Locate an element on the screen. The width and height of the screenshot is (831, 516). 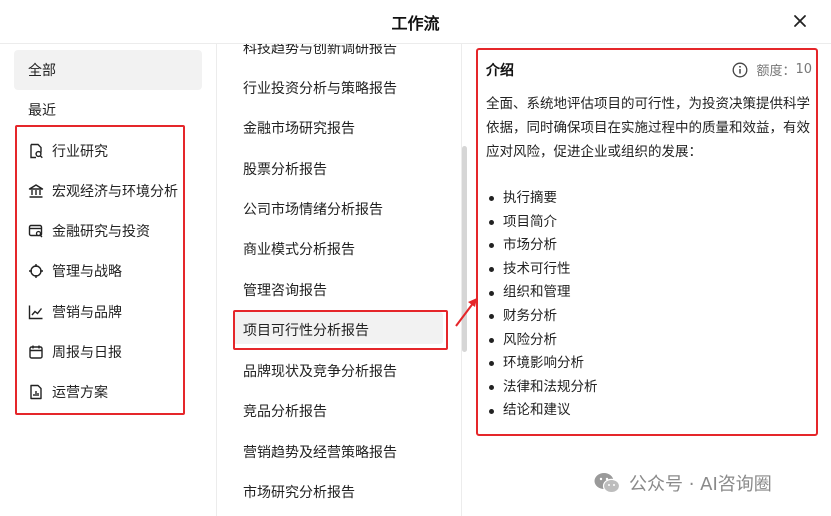
sidebar-item-finance-investment: 金融研究与投资 is located at coordinates (108, 231).